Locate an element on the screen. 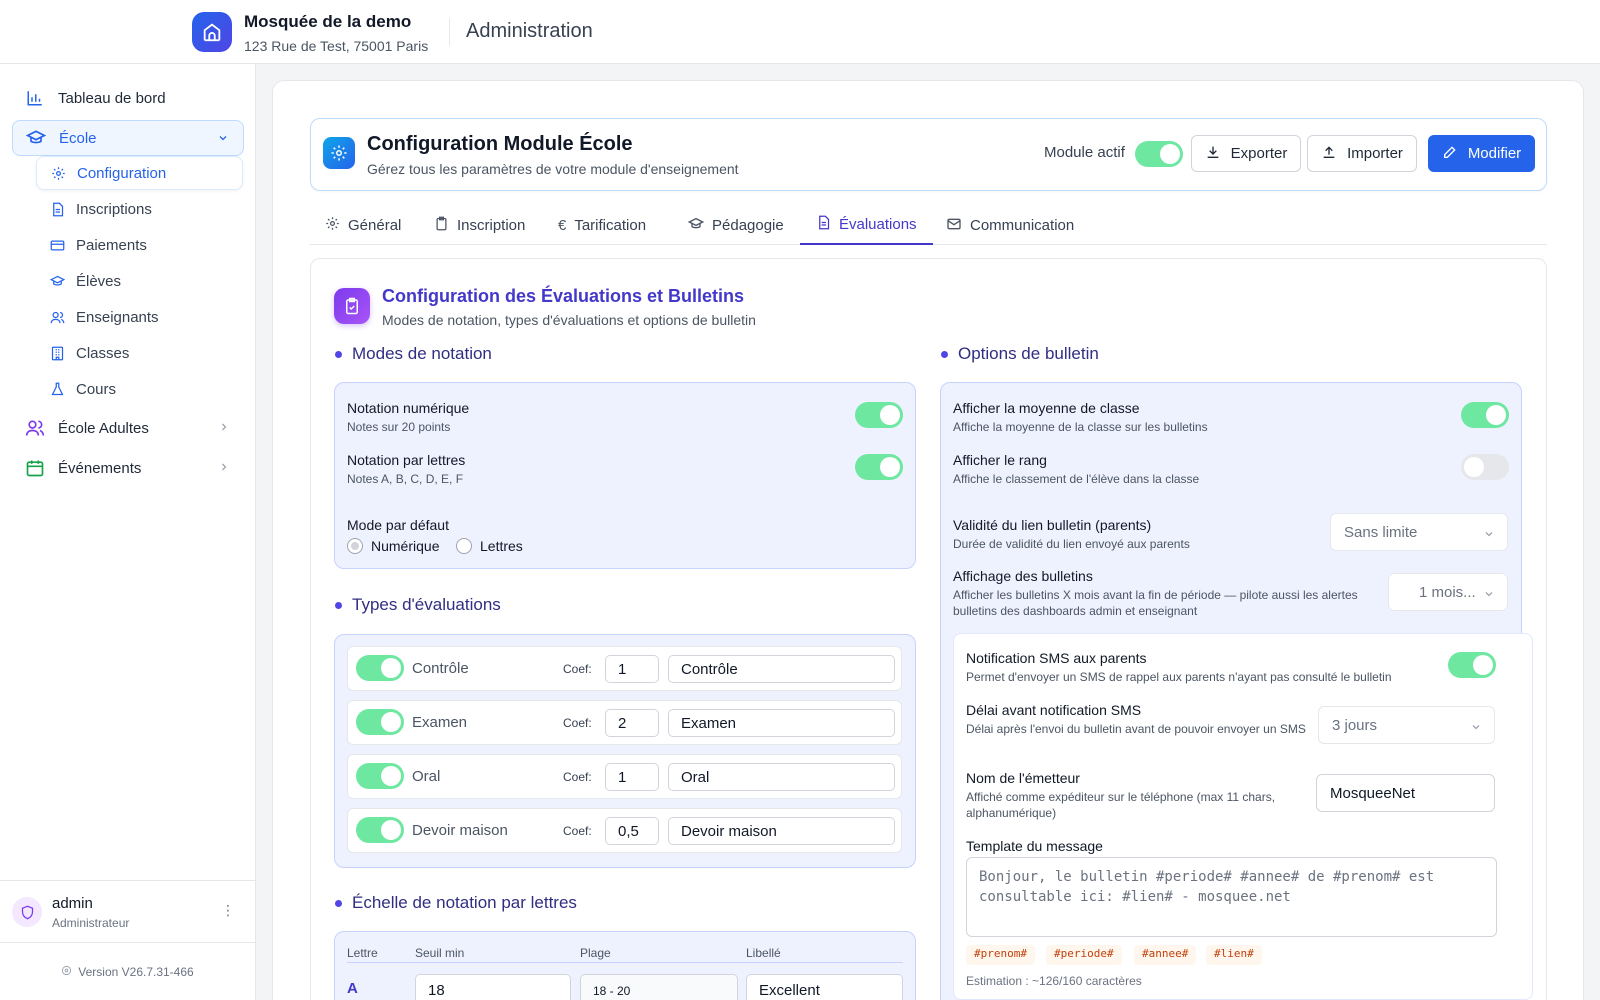 The image size is (1600, 1000). tab-tarification: € Tarification is located at coordinates (602, 225).